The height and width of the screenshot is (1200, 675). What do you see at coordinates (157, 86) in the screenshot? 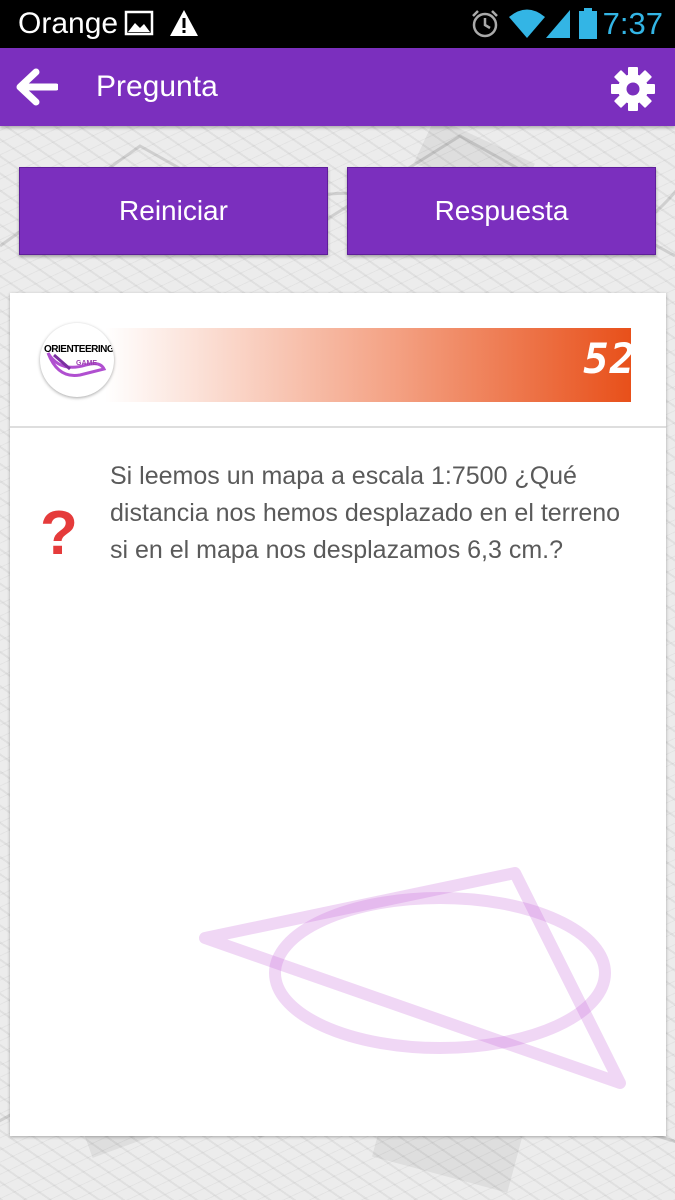
I see `page-title: Pregunta` at bounding box center [157, 86].